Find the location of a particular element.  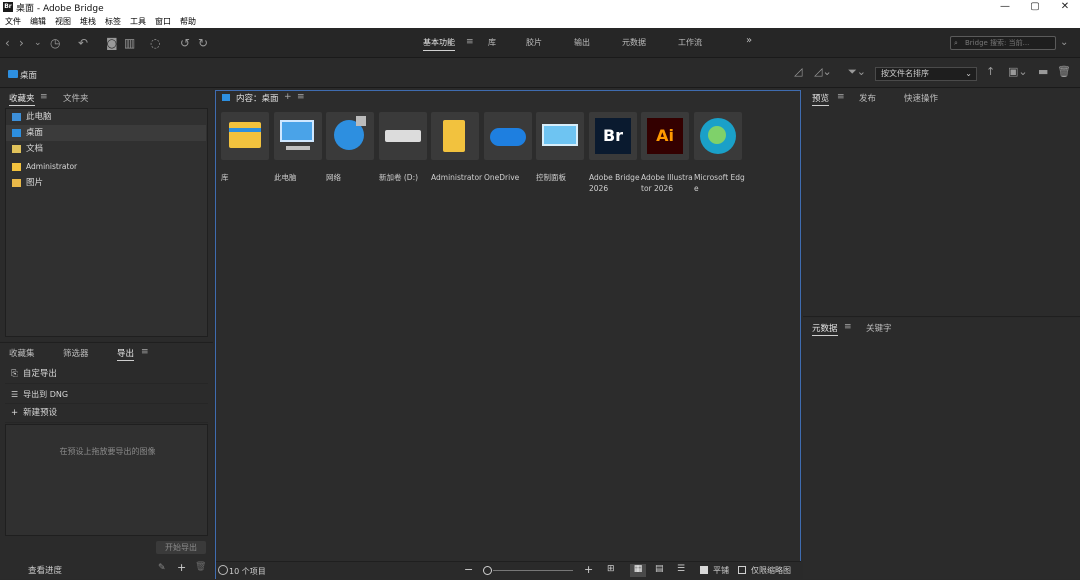

tab-metadata: 元数据 is located at coordinates (825, 329).